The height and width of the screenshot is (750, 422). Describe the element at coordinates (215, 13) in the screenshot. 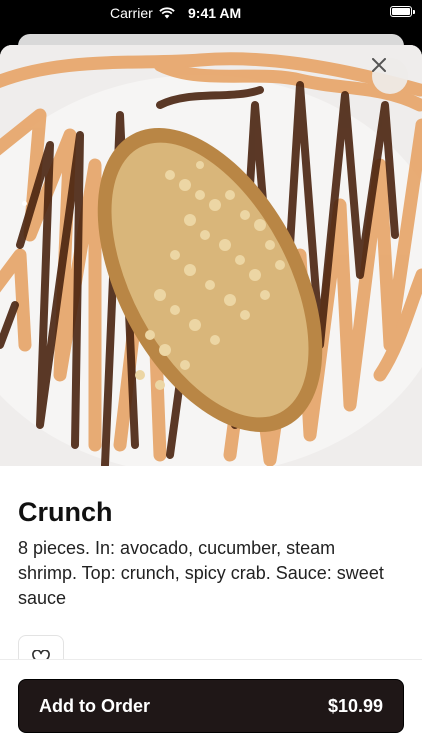

I see `clock: 9:41 AM` at that location.